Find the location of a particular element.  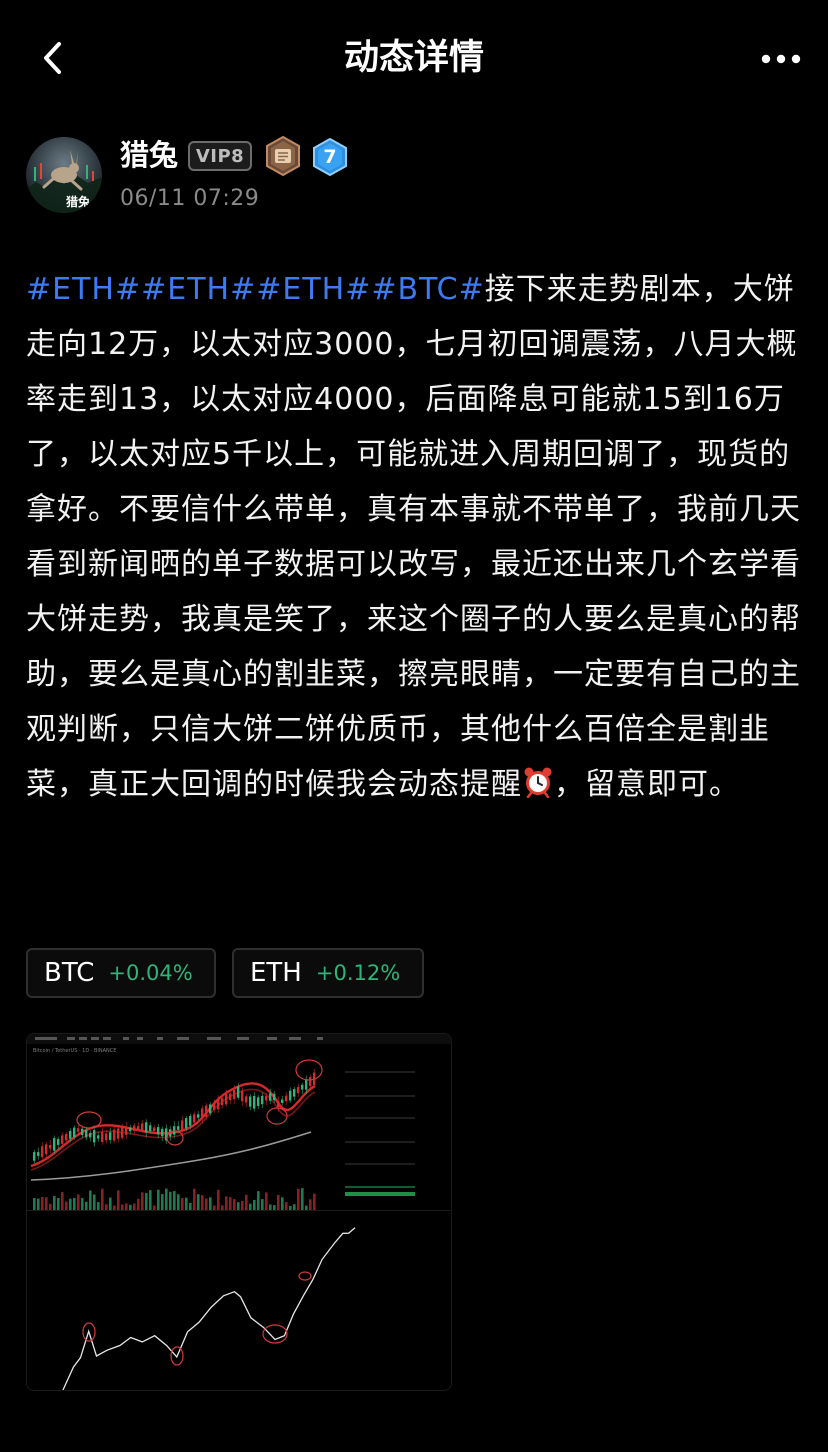

coin-symbol: ETH is located at coordinates (276, 973).